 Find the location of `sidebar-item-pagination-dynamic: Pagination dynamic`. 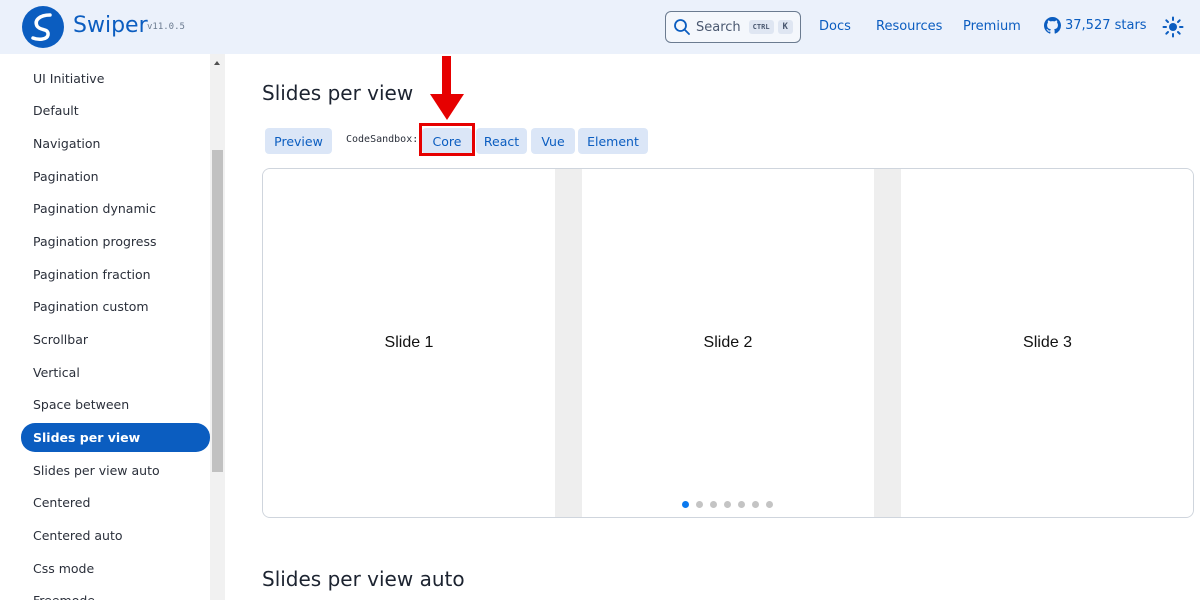

sidebar-item-pagination-dynamic: Pagination dynamic is located at coordinates (115, 208).